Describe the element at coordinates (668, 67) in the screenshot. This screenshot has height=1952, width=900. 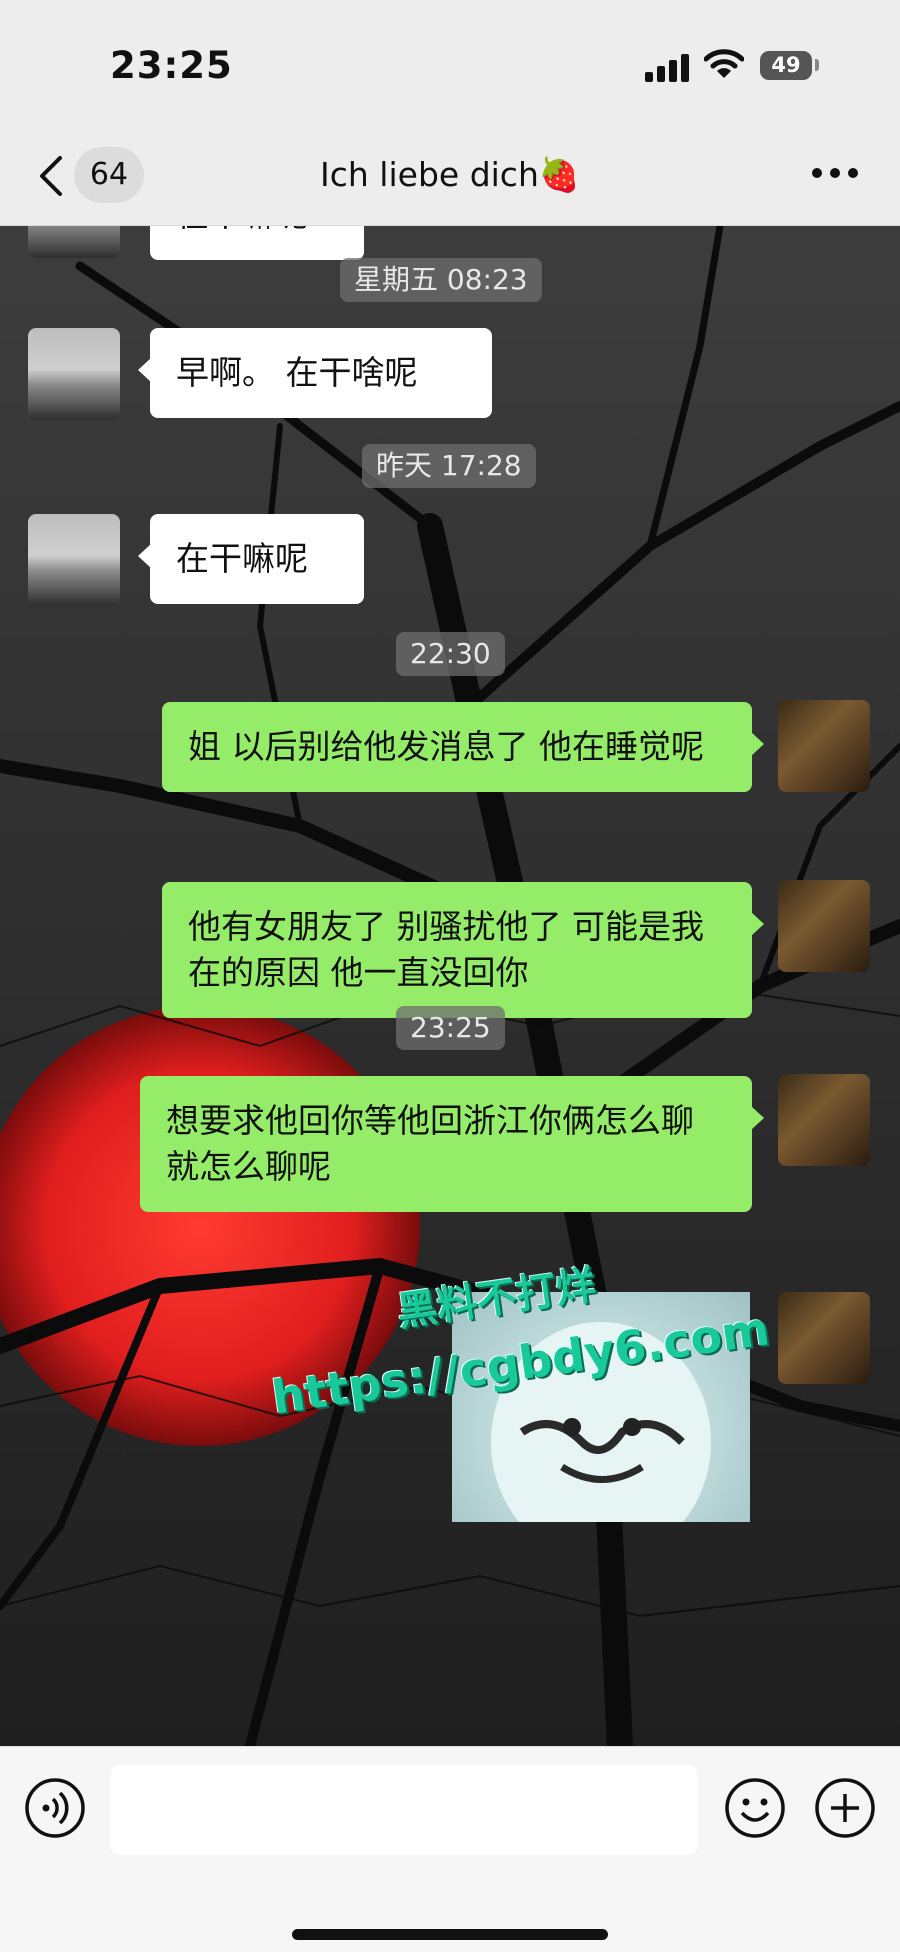
I see `signal-icon` at that location.